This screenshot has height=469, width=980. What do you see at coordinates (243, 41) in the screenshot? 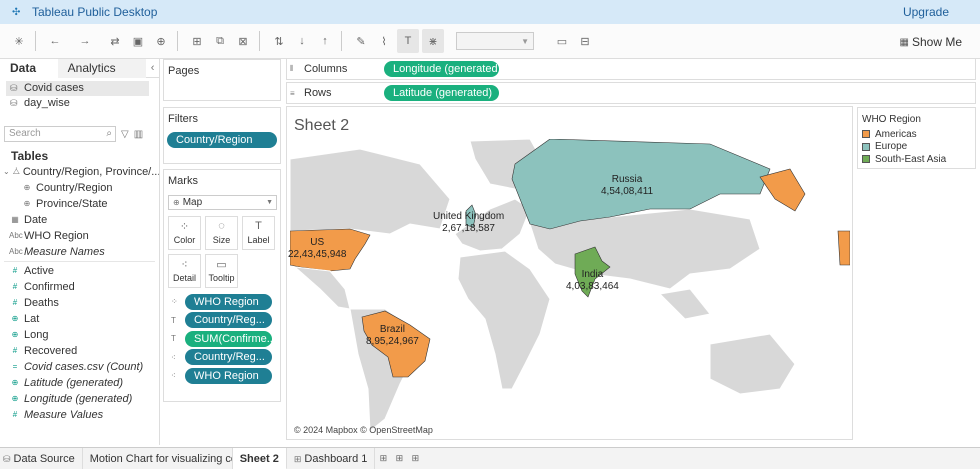
I see `clear-sheet-icon: ⊠` at bounding box center [243, 41].